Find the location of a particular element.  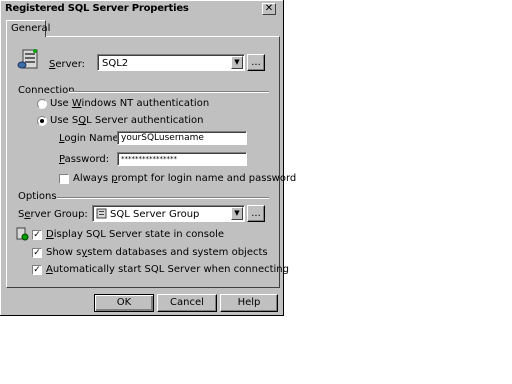

login-name-label: Login Name: is located at coordinates (91, 138).